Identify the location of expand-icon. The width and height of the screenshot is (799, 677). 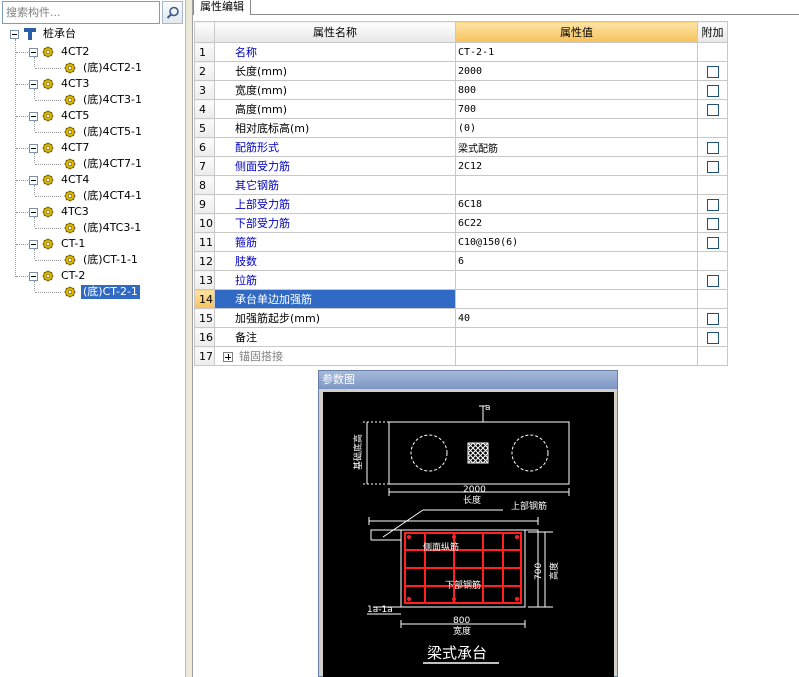
(228, 357).